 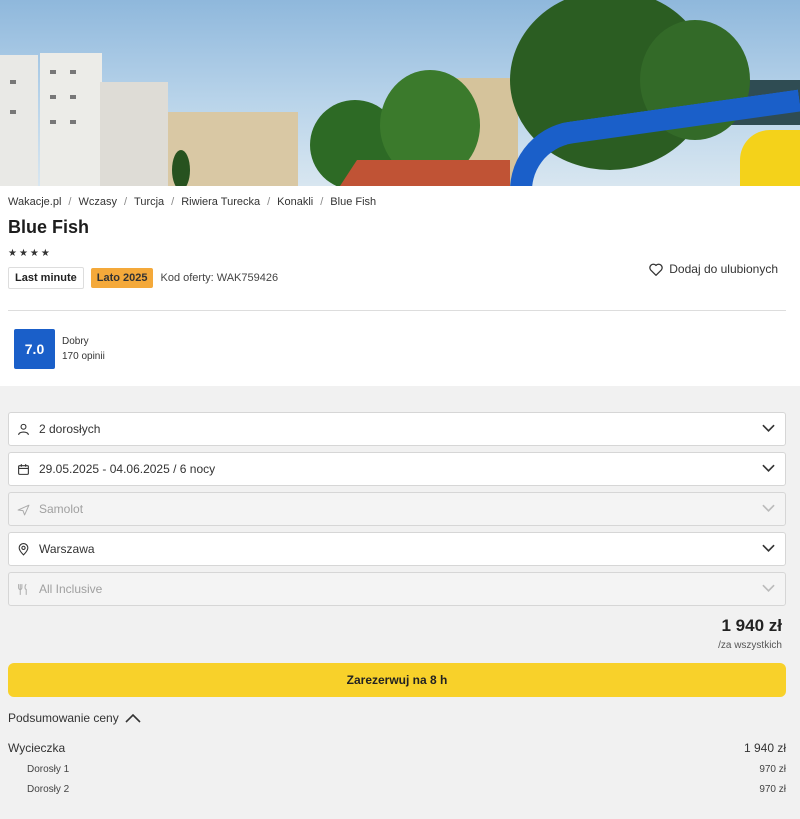 What do you see at coordinates (61, 509) in the screenshot?
I see `transport-value: Samolot` at bounding box center [61, 509].